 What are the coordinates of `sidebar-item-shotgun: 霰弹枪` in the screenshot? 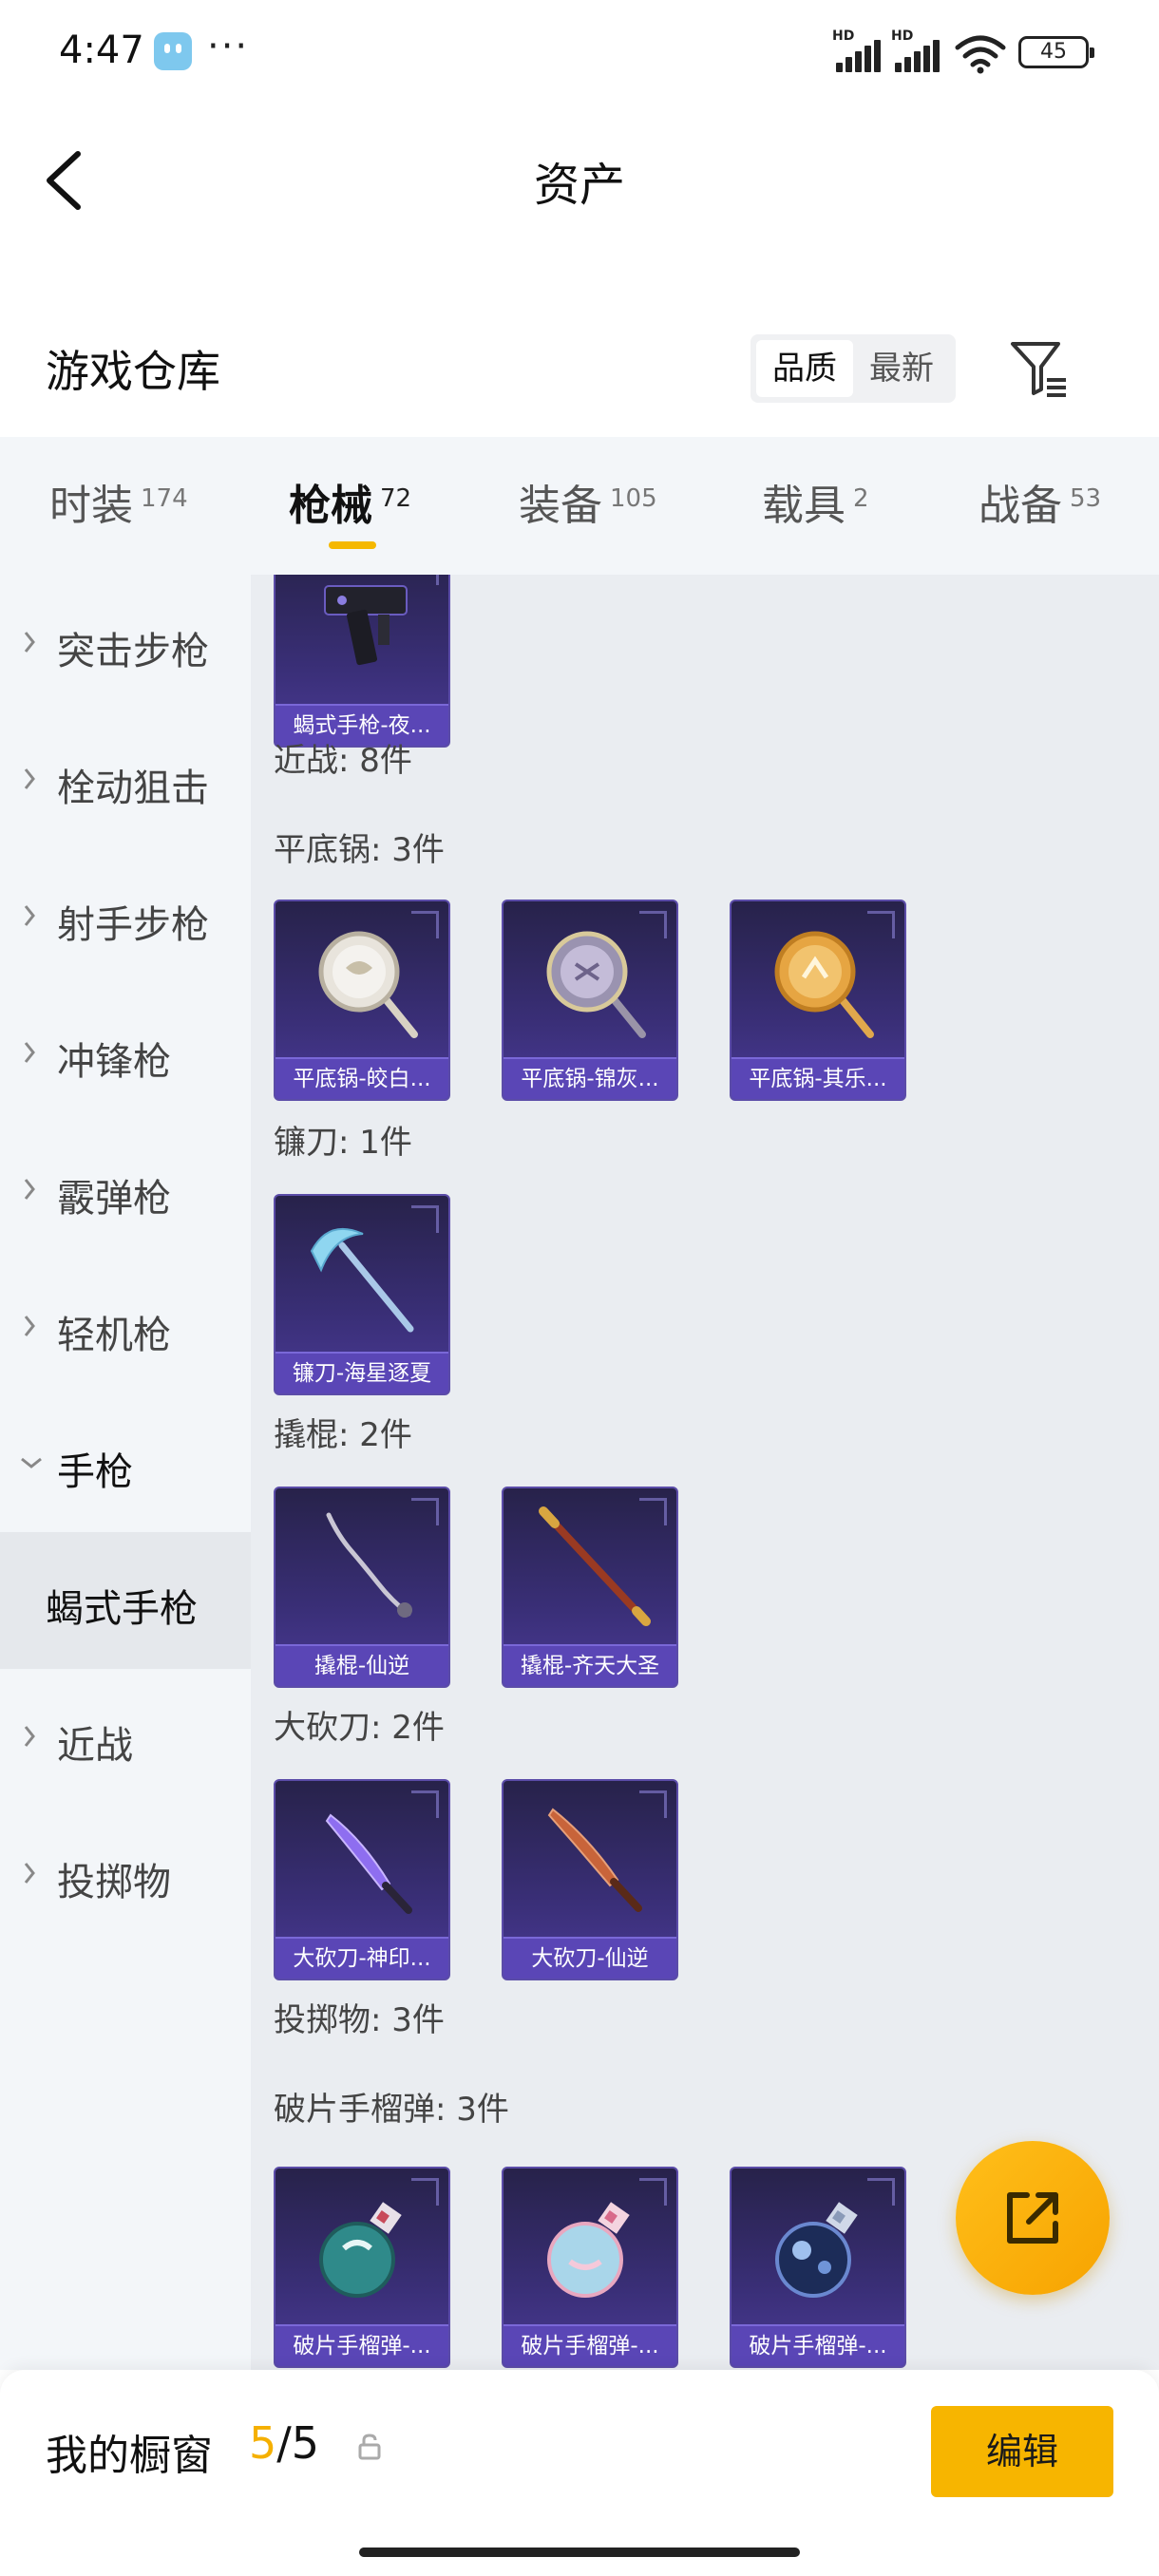 It's located at (125, 1190).